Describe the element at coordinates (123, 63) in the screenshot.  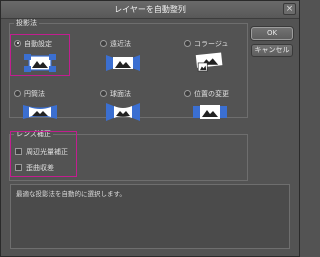
I see `perspective-layout-icon` at that location.